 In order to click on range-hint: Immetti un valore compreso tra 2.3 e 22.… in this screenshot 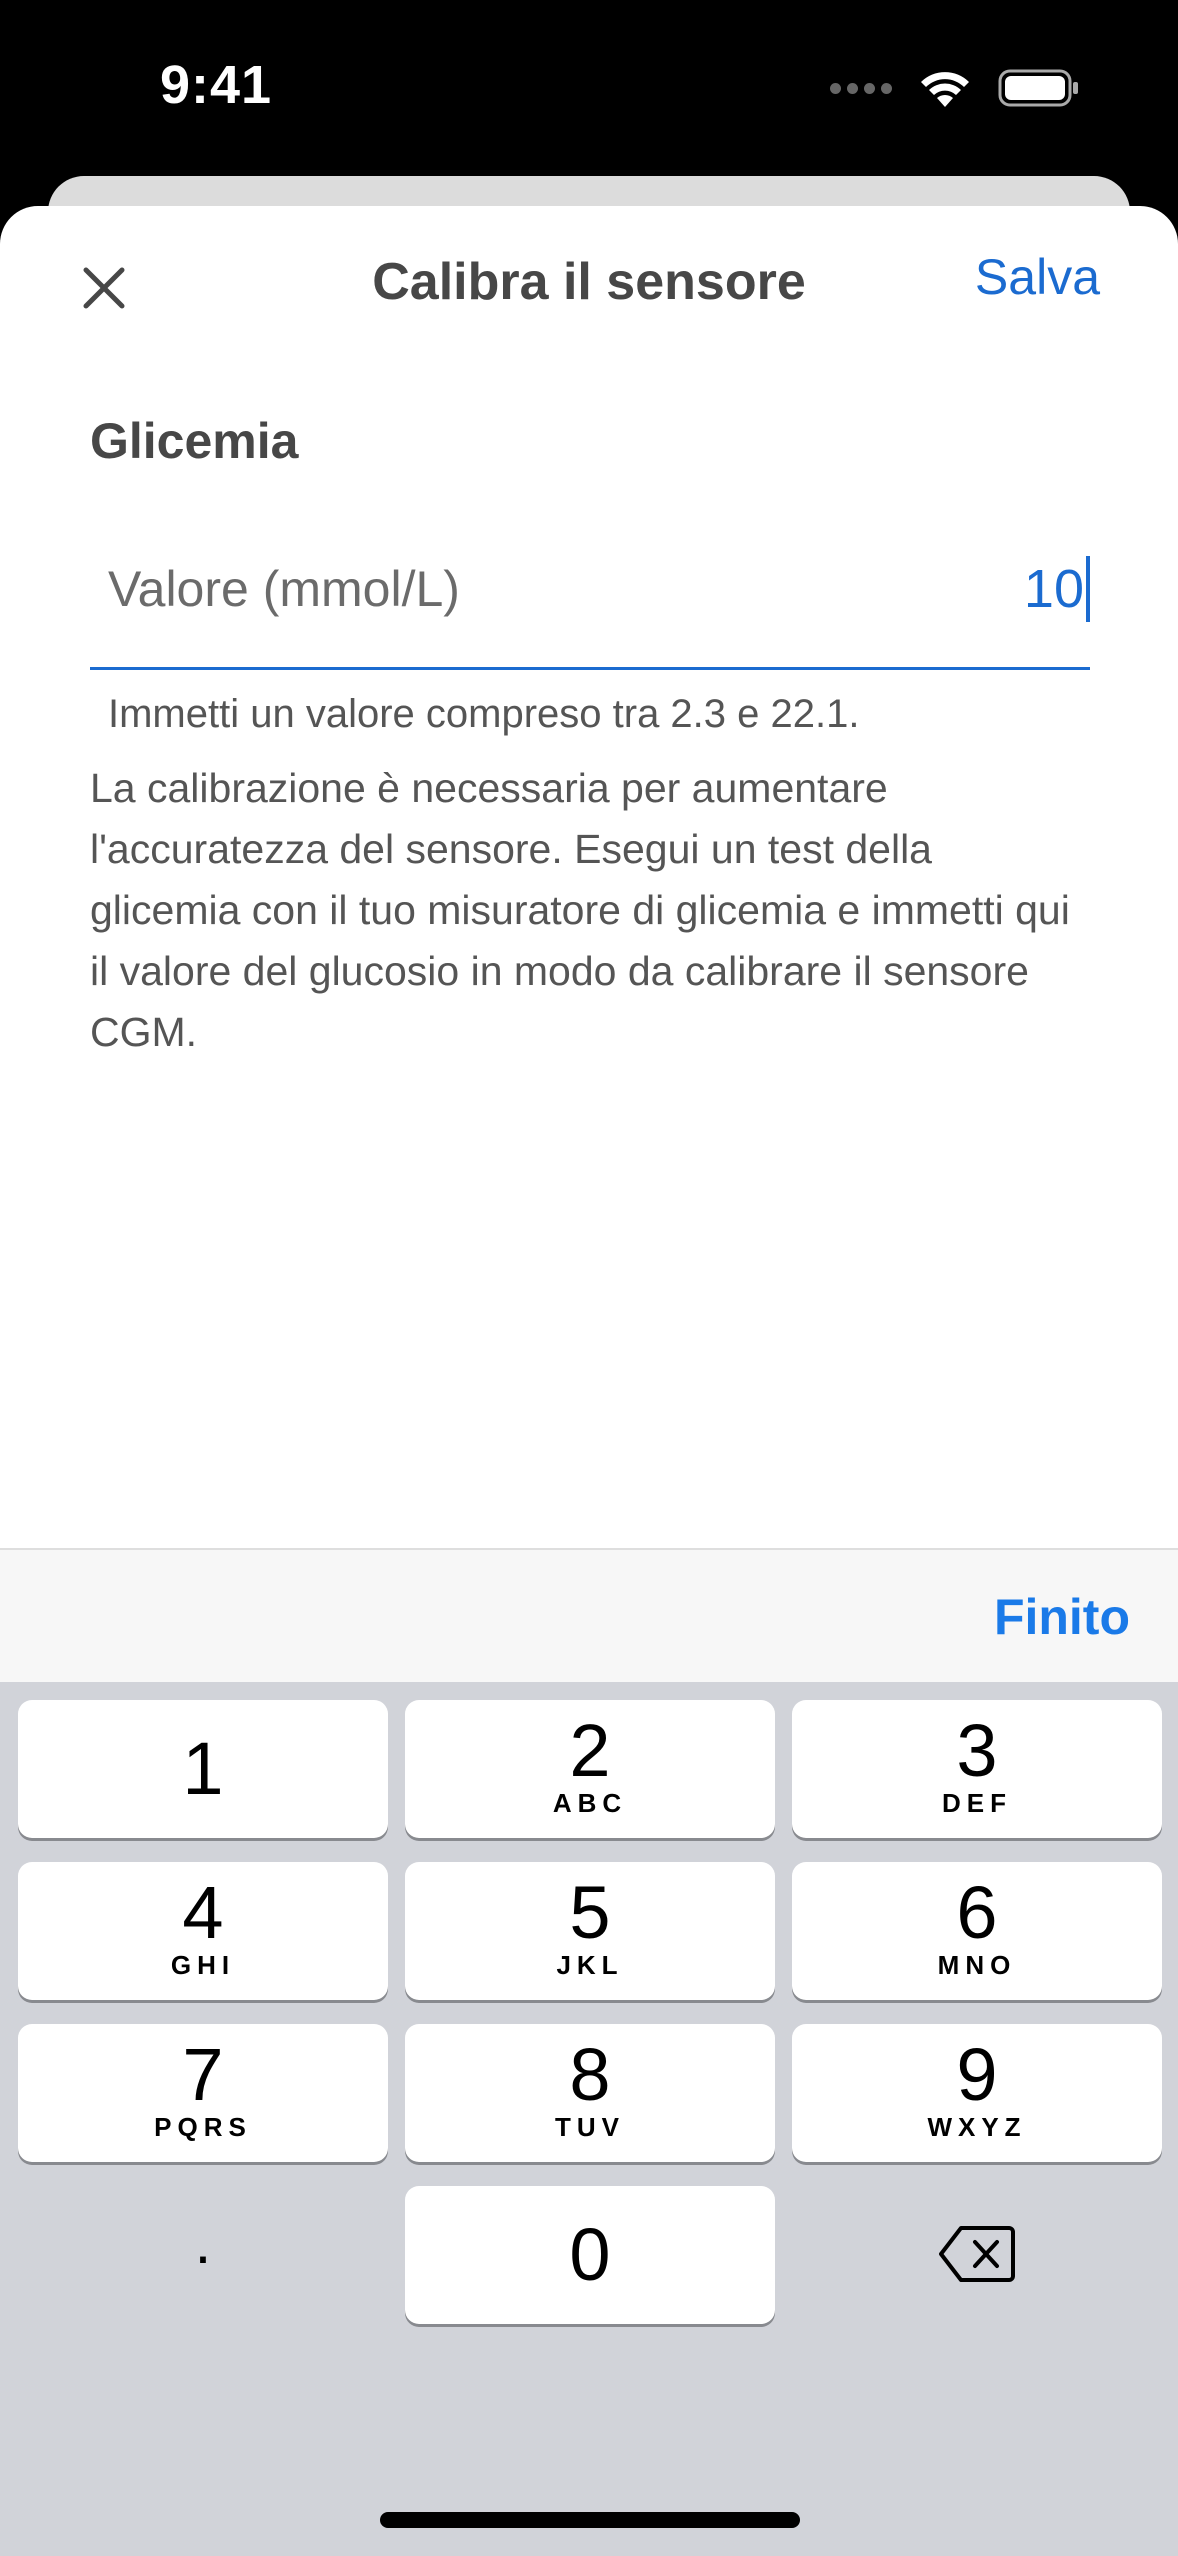, I will do `click(484, 714)`.